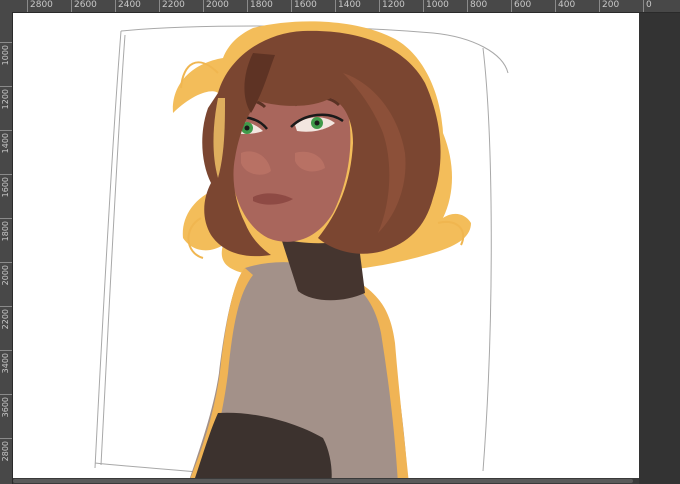  I want to click on ruler-tick-label: 2600, so click(85, 5).